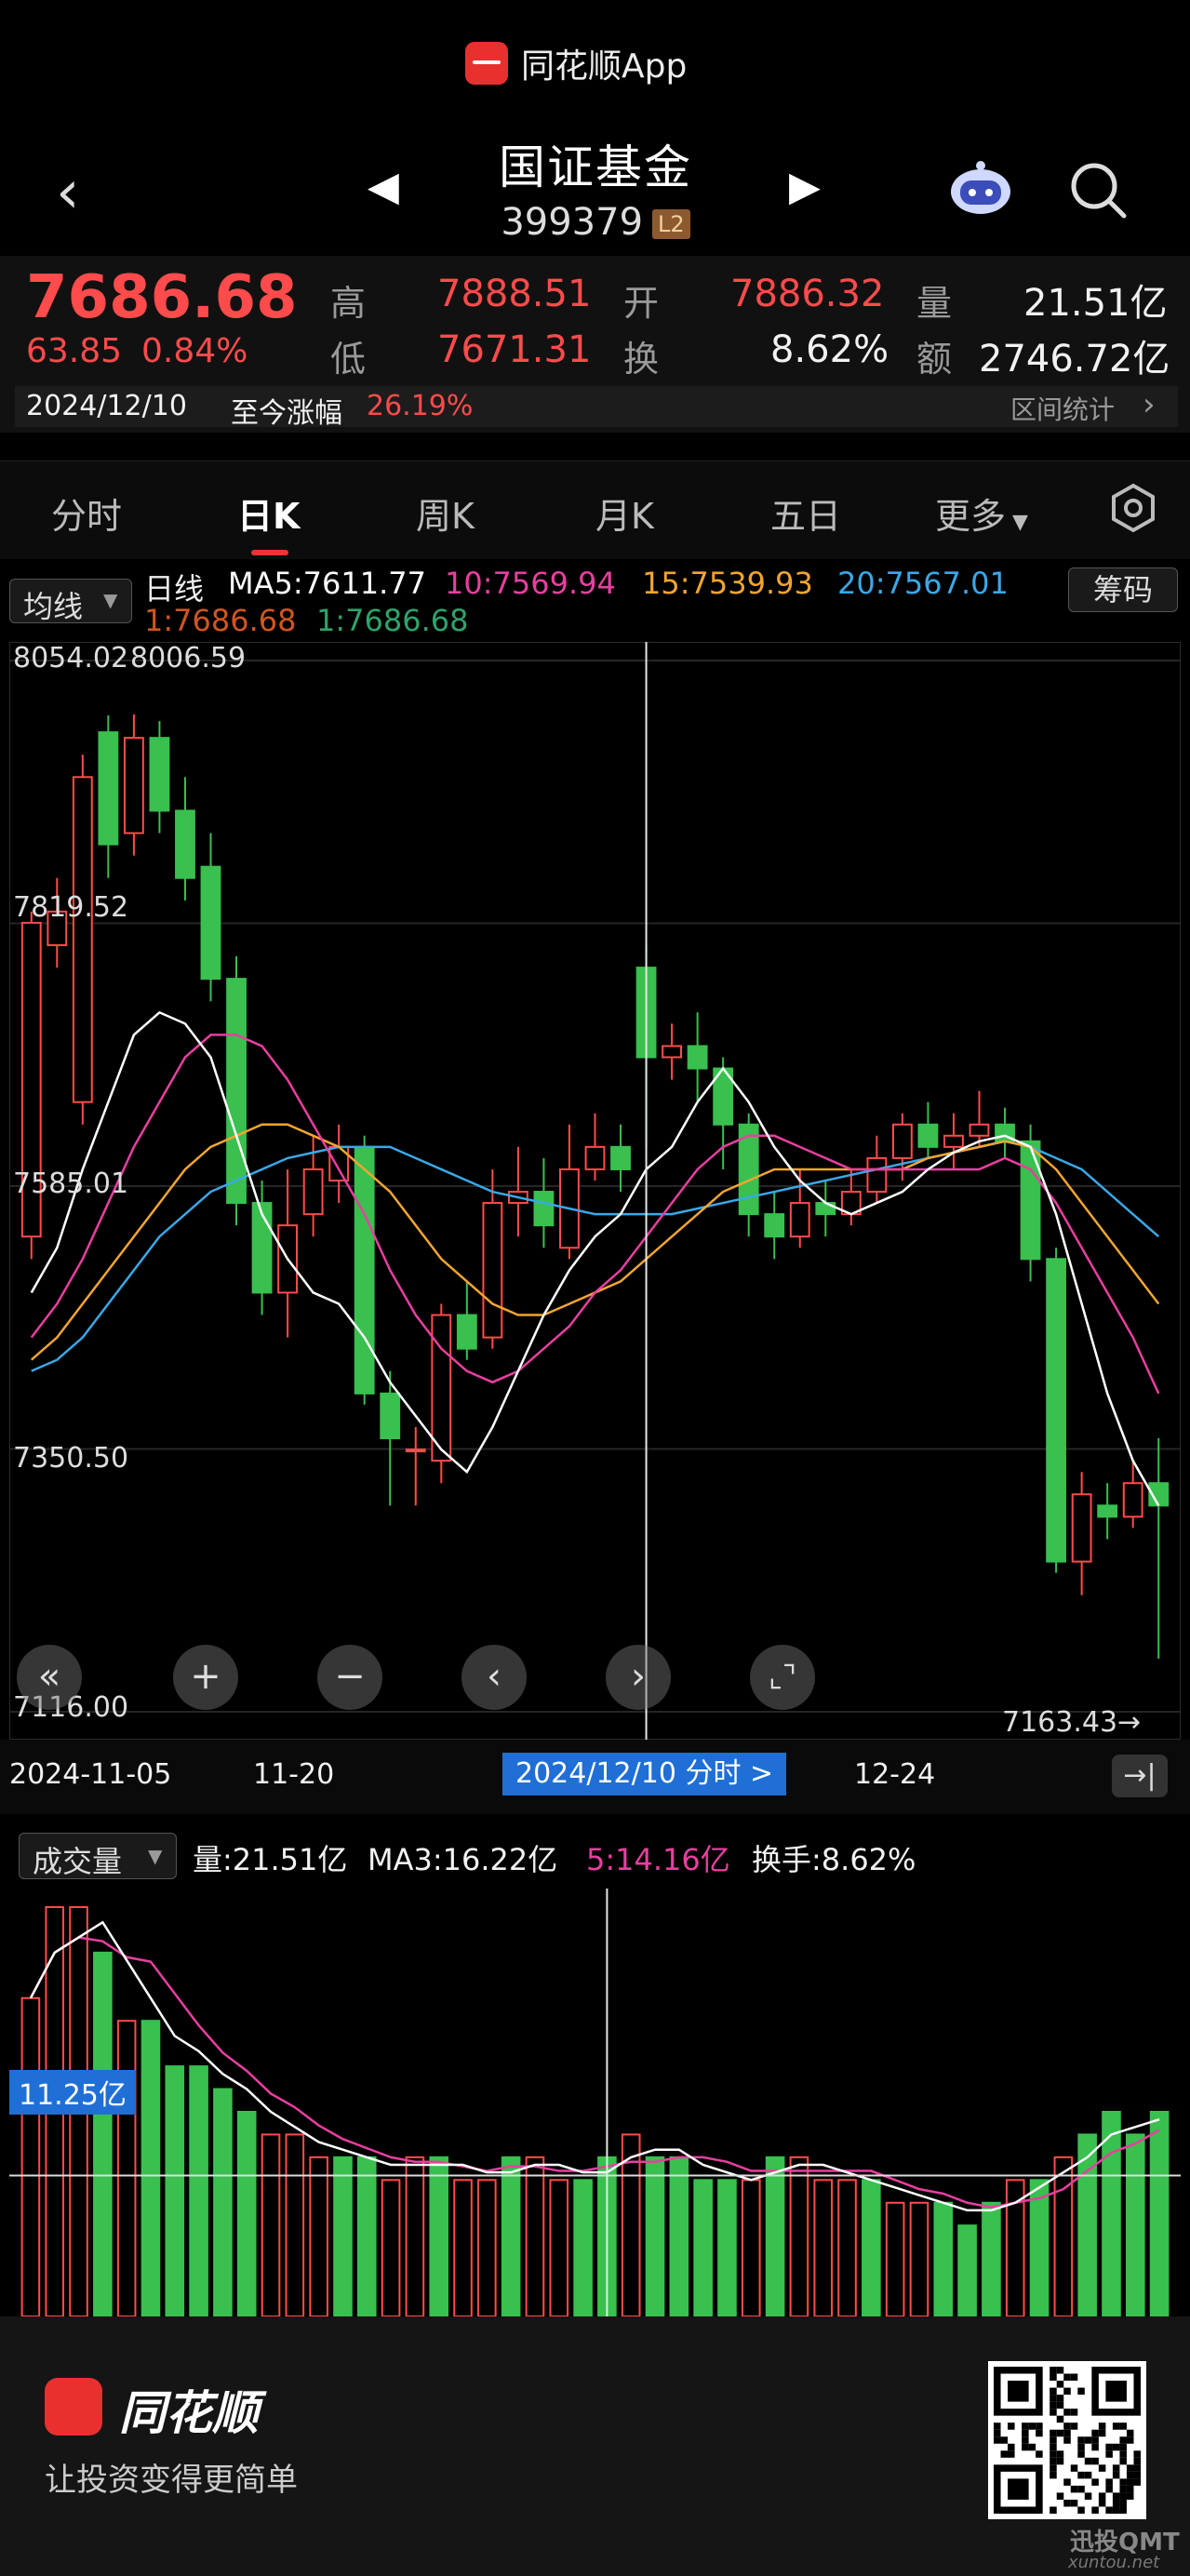  What do you see at coordinates (98, 1856) in the screenshot?
I see `indicator-selector: 成交量 ▼` at bounding box center [98, 1856].